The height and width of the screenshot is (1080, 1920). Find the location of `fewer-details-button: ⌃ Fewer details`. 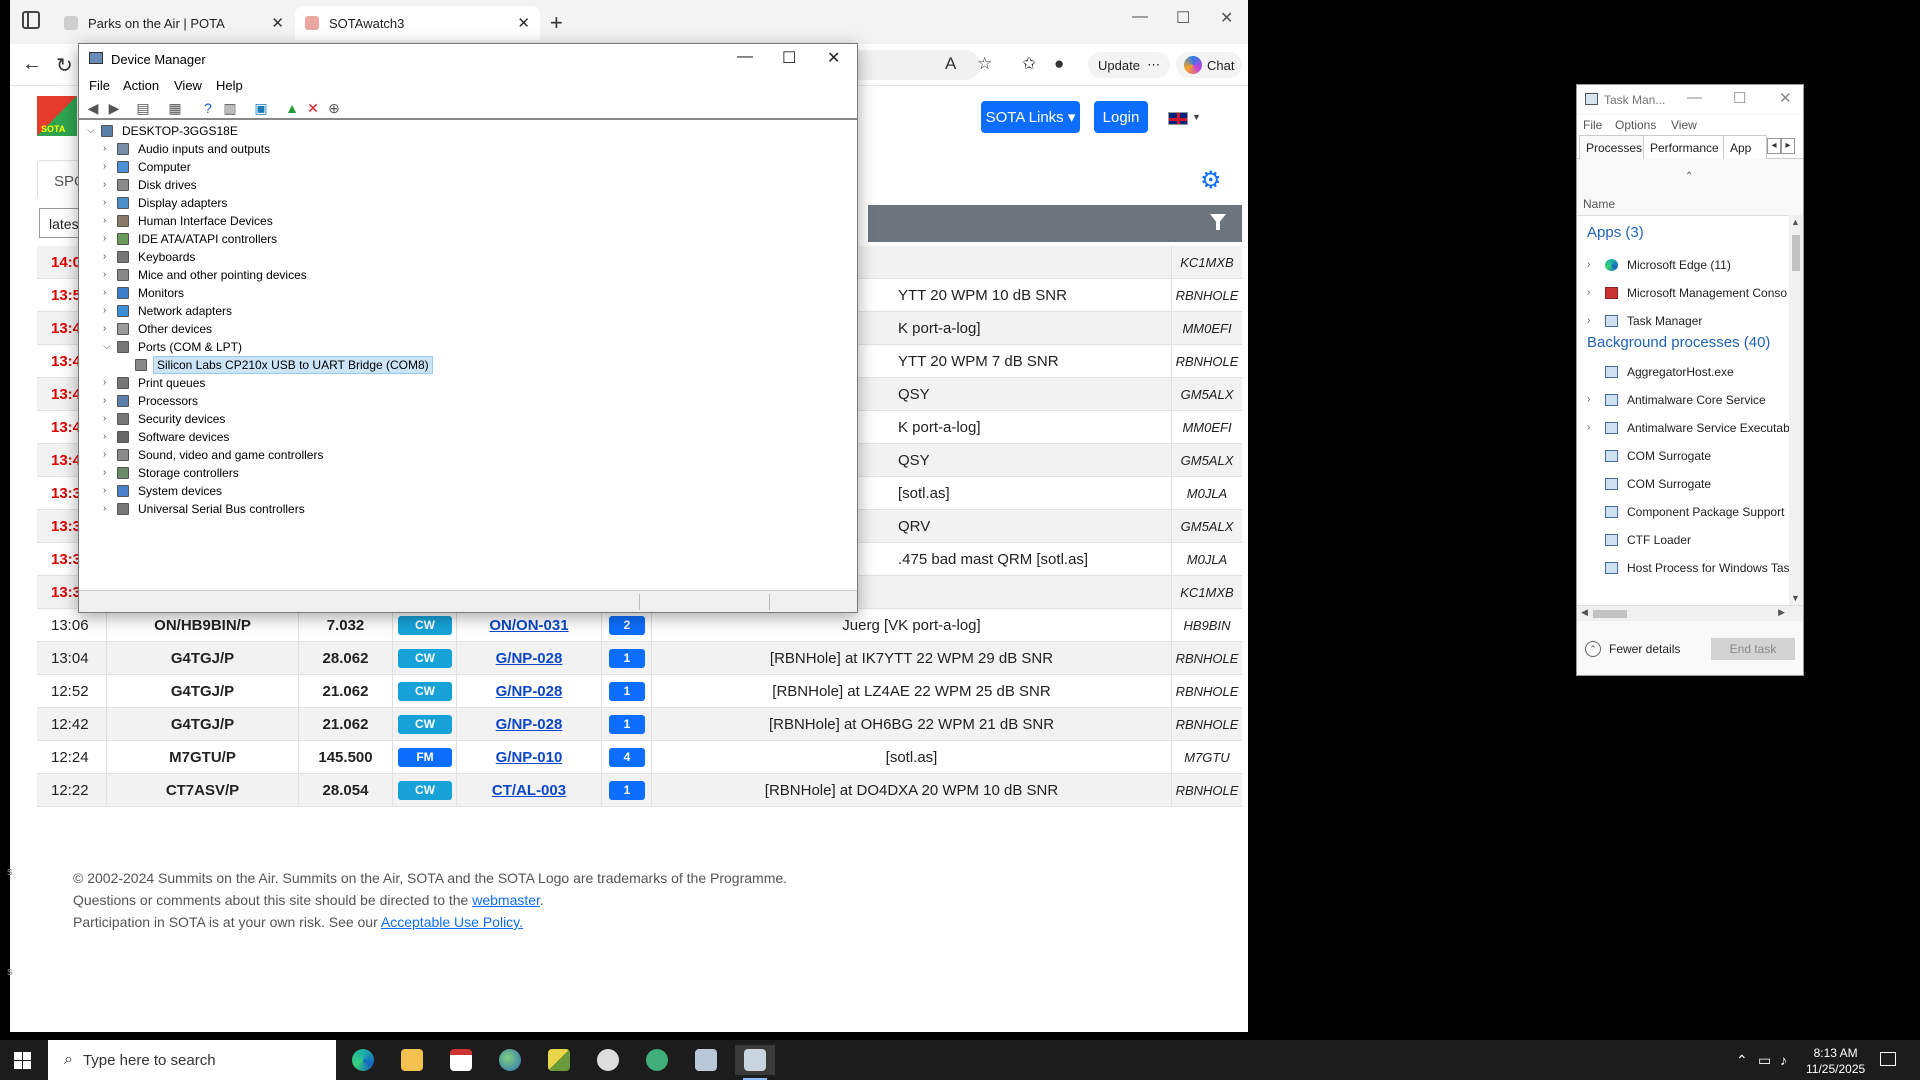

fewer-details-button: ⌃ Fewer details is located at coordinates (1632, 649).